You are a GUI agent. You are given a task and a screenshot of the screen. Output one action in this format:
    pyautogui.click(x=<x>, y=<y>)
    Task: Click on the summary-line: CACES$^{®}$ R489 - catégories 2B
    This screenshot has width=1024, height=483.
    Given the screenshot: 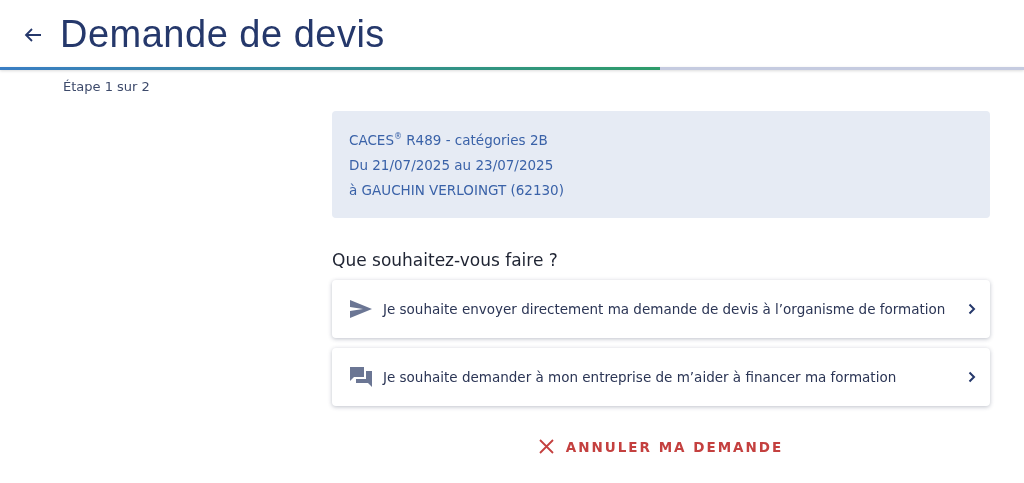 What is the action you would take?
    pyautogui.click(x=449, y=140)
    